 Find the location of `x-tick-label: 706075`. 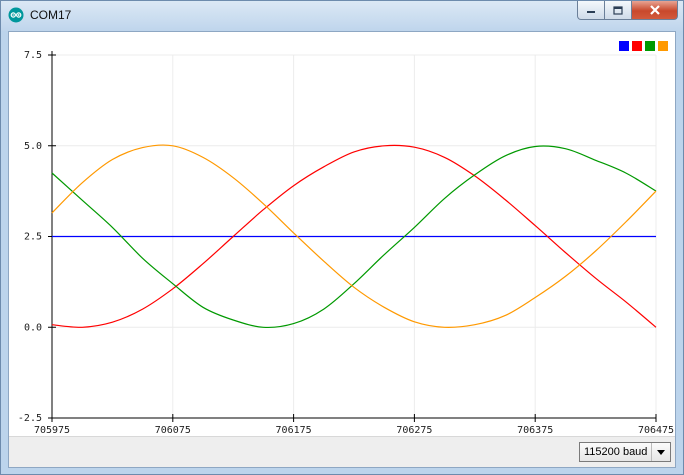

x-tick-label: 706075 is located at coordinates (173, 430).